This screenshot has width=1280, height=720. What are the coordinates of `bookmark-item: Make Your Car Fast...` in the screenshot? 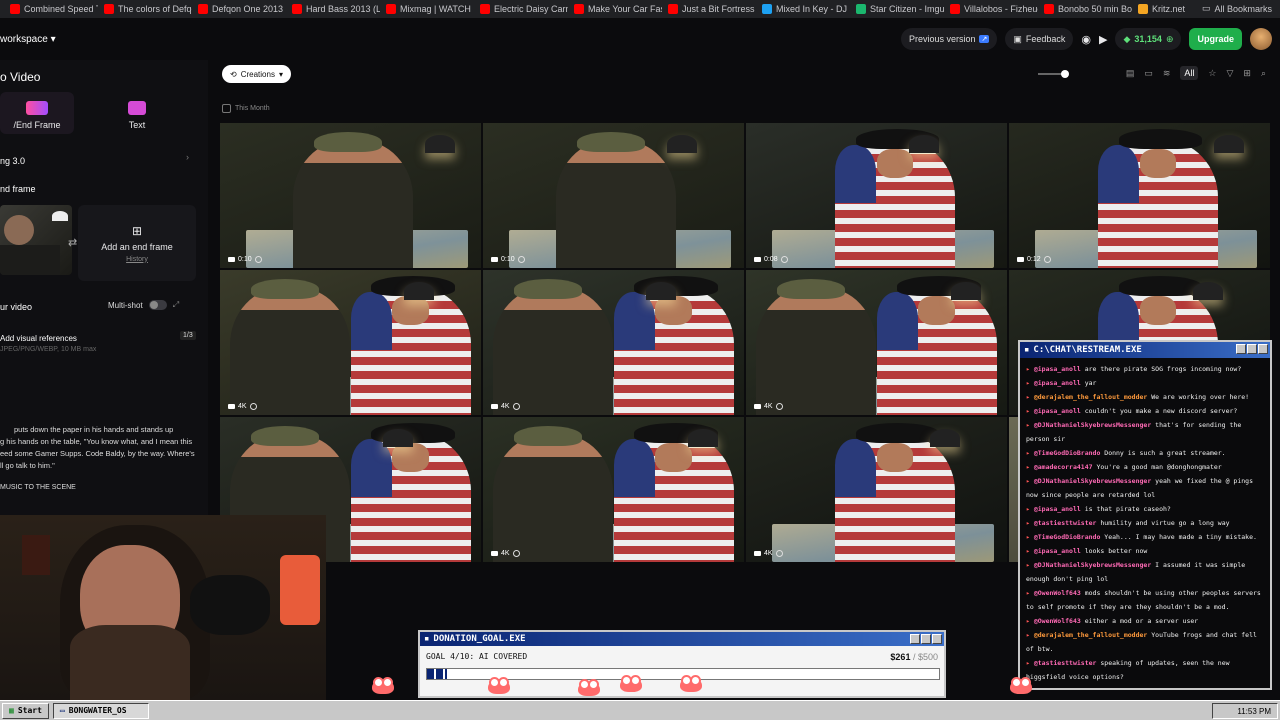 It's located at (615, 9).